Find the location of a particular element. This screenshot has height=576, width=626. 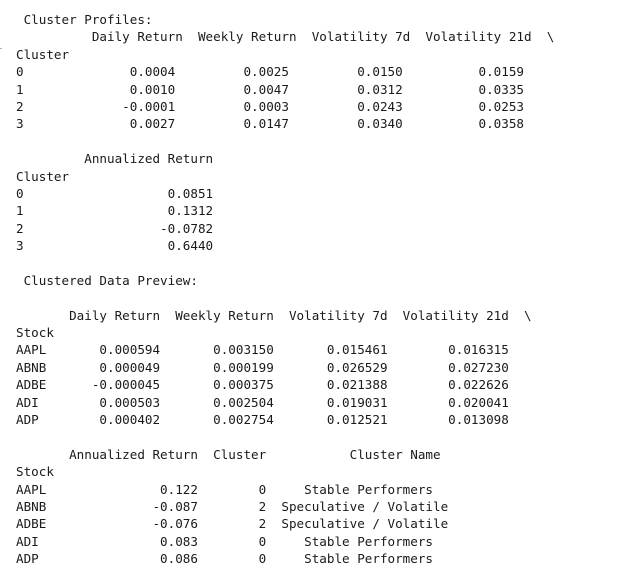

output-line: ADP 0.086 0 Stable Performers is located at coordinates (225, 559).